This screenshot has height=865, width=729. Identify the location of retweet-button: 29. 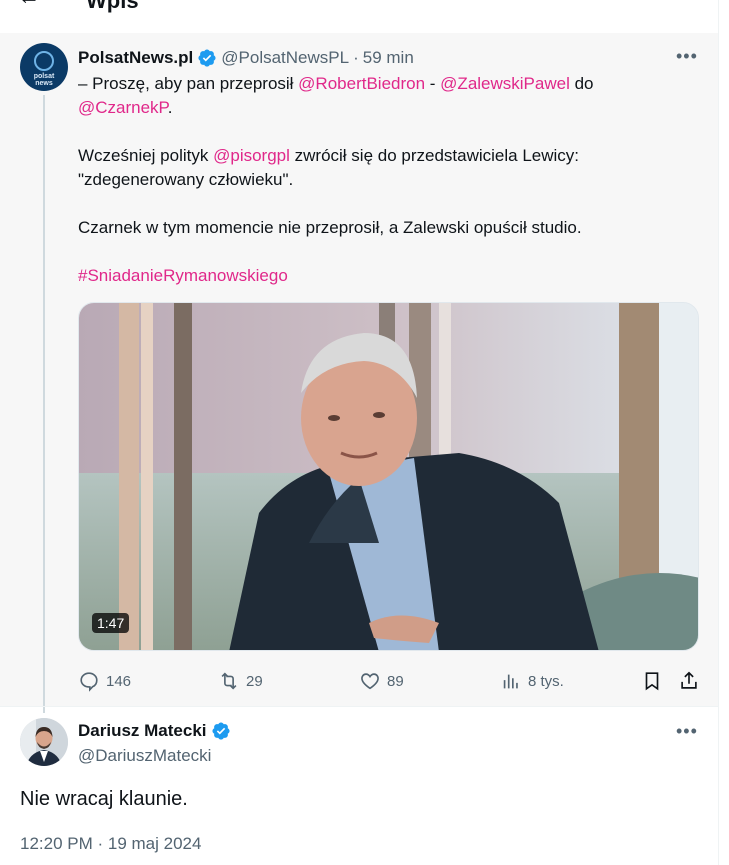
(240, 681).